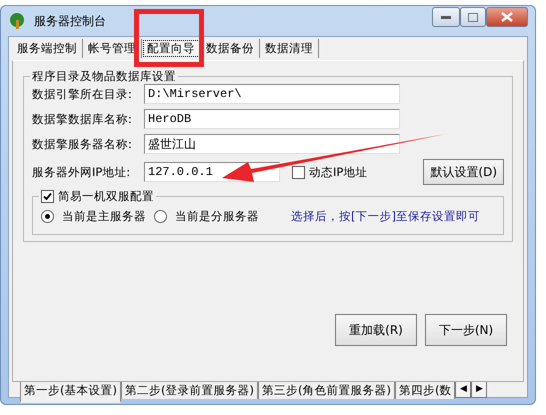 The height and width of the screenshot is (415, 546). What do you see at coordinates (272, 144) in the screenshot?
I see `input-field: 盛世江山` at bounding box center [272, 144].